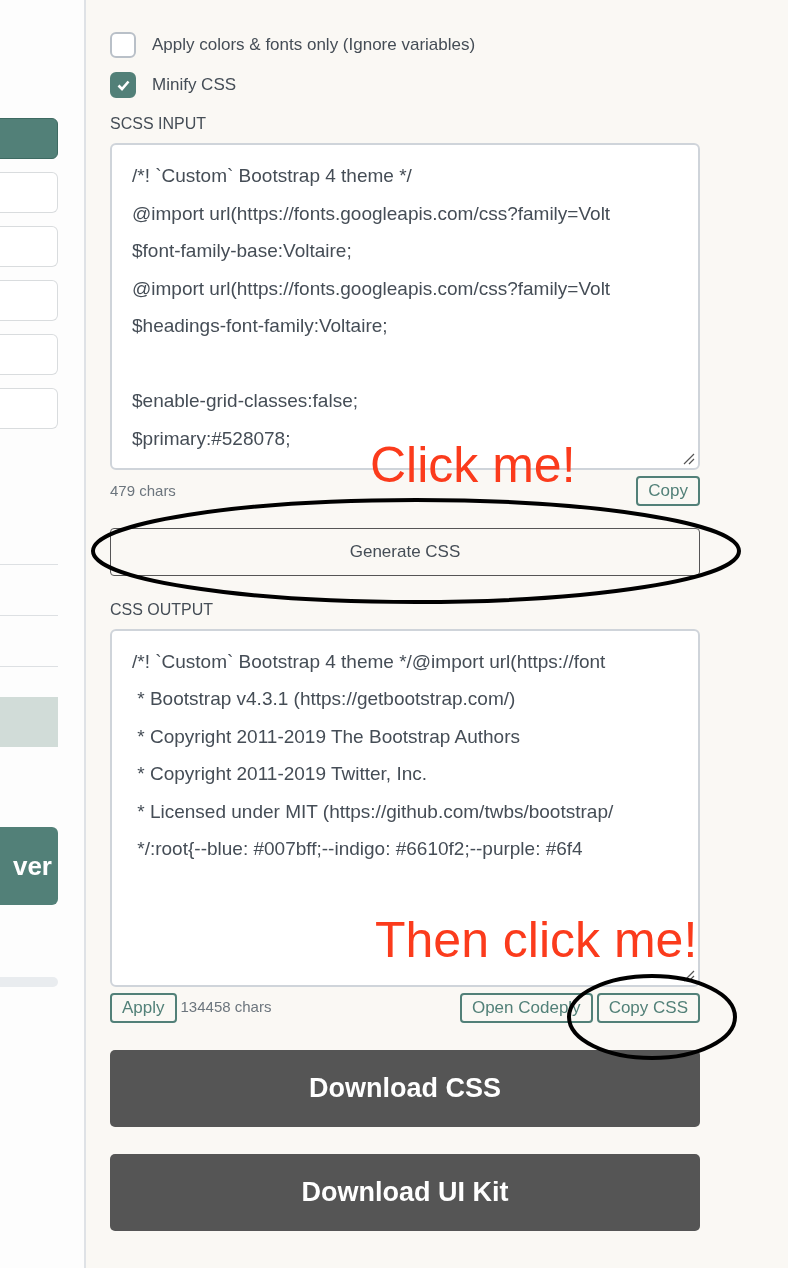  Describe the element at coordinates (314, 45) in the screenshot. I see `checkbox-label: Apply colors & fonts only (Ignore variables)` at that location.